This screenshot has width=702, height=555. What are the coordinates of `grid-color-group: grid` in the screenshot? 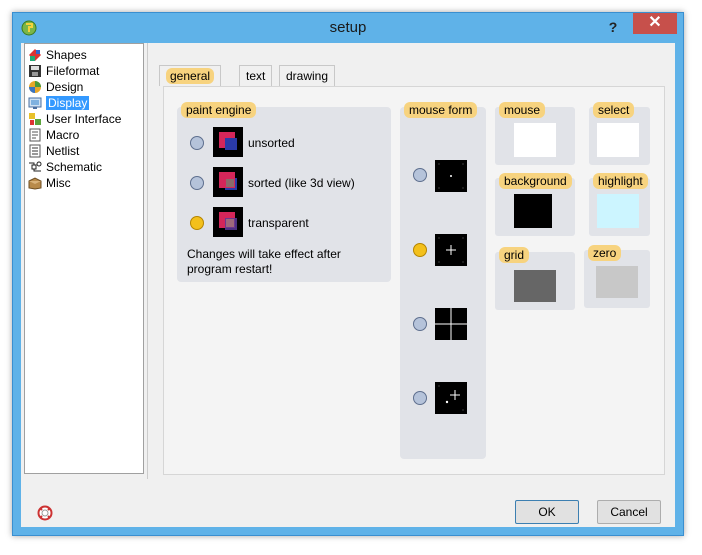 It's located at (535, 278).